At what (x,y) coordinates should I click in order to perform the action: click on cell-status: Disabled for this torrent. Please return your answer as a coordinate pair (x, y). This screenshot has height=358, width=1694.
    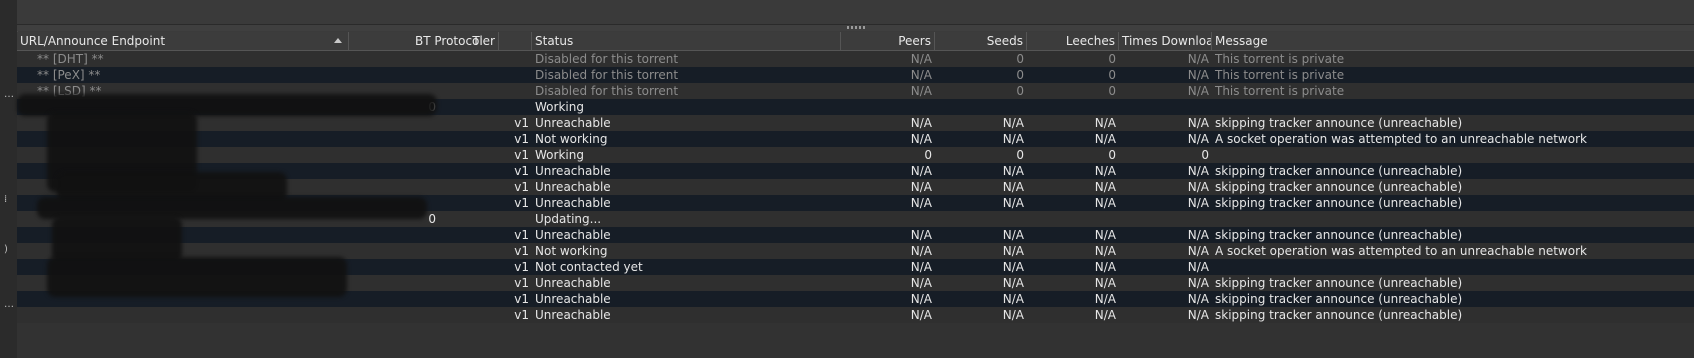
    Looking at the image, I should click on (607, 91).